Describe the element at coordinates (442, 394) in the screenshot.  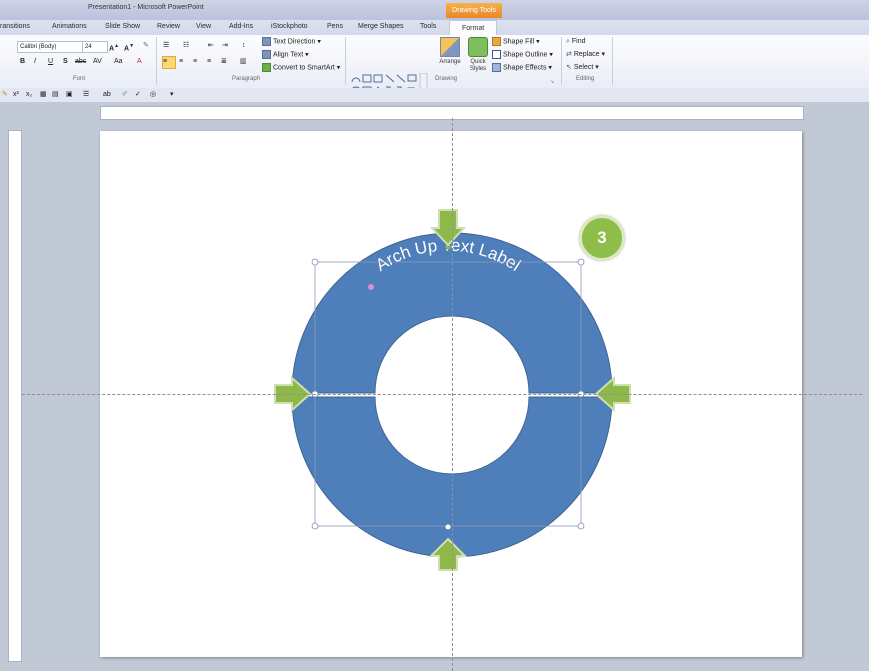
I see `horizontal-guide` at that location.